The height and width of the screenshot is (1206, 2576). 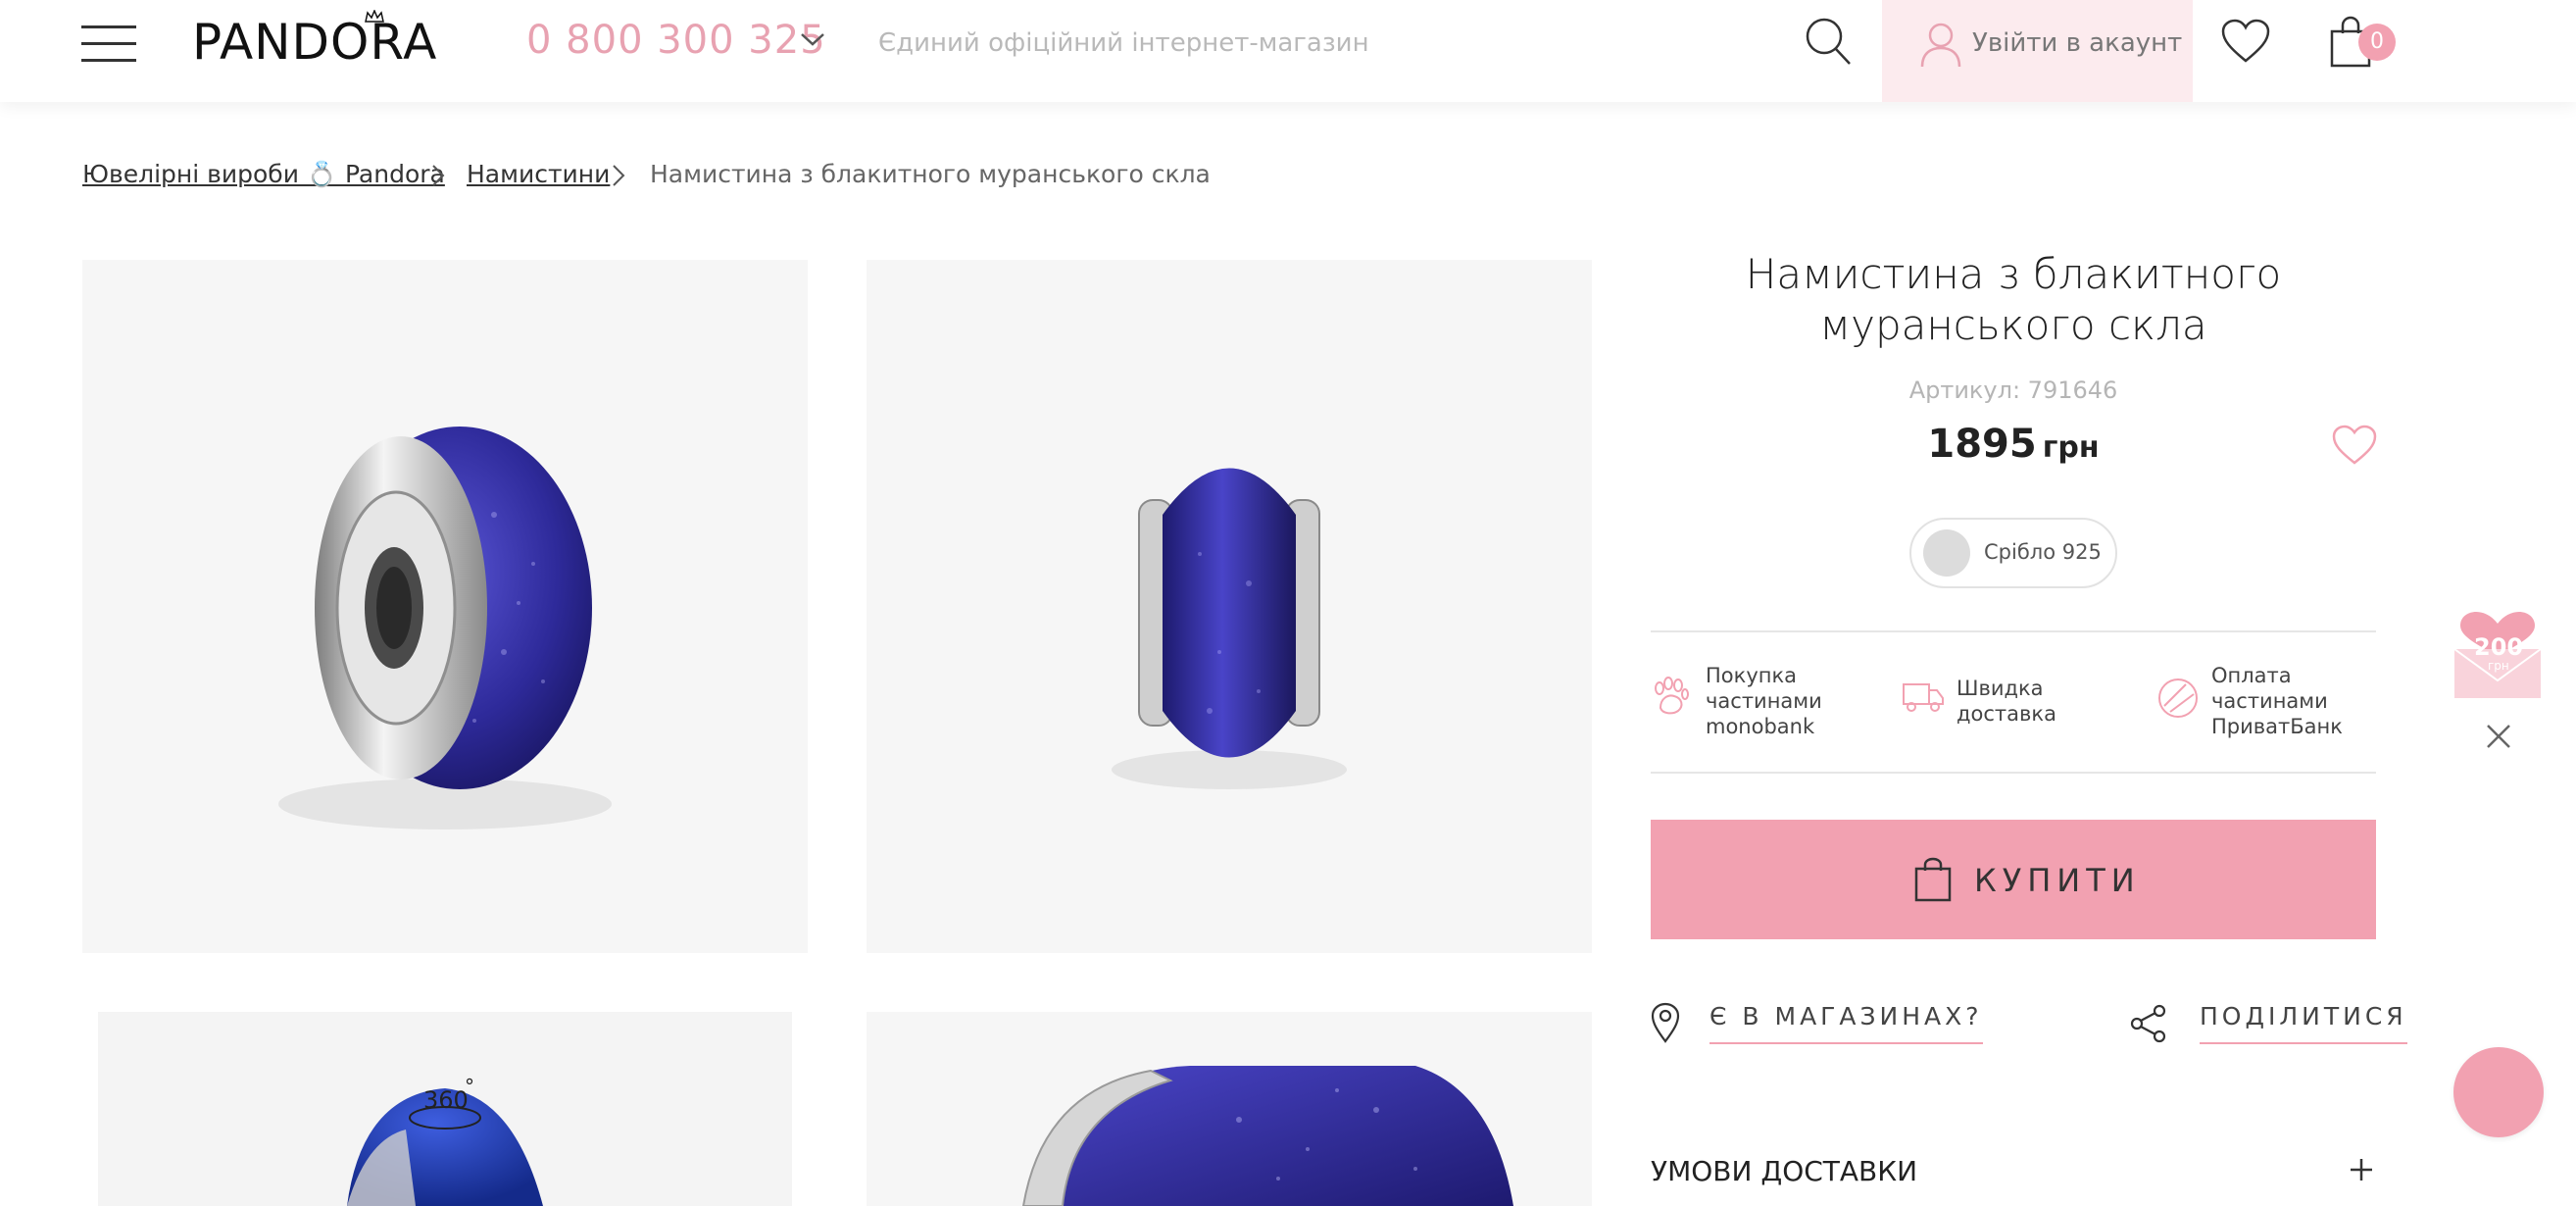 What do you see at coordinates (263, 174) in the screenshot?
I see `breadcrumb-jewelry: Ювелірні вироби 💍 Pandora` at bounding box center [263, 174].